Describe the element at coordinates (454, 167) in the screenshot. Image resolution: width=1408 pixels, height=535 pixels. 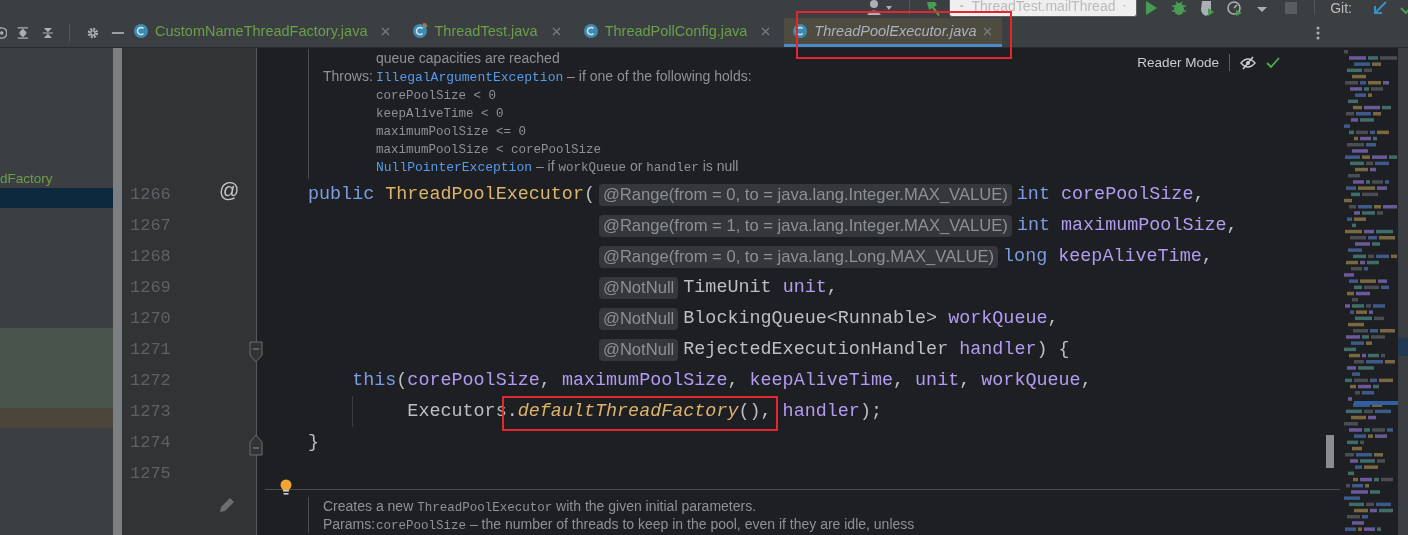
I see `exception-link: NullPointerException` at that location.